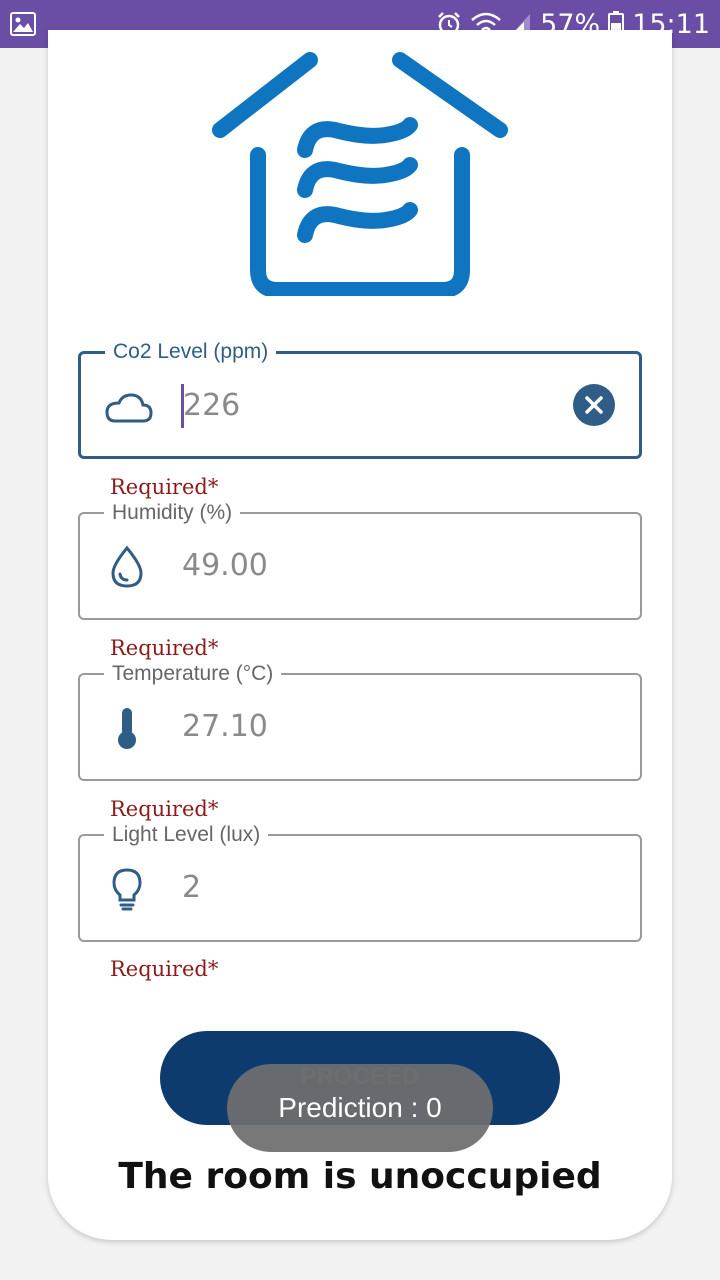 Image resolution: width=720 pixels, height=1280 pixels. I want to click on gallery-icon, so click(23, 24).